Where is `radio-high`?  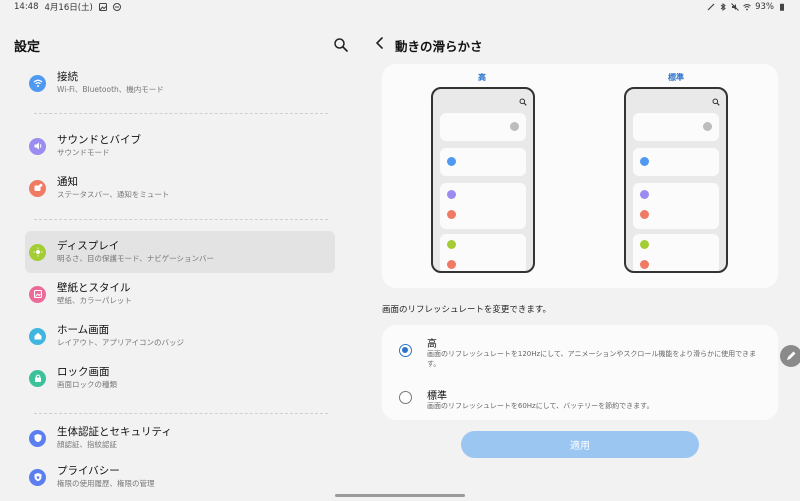 radio-high is located at coordinates (405, 350).